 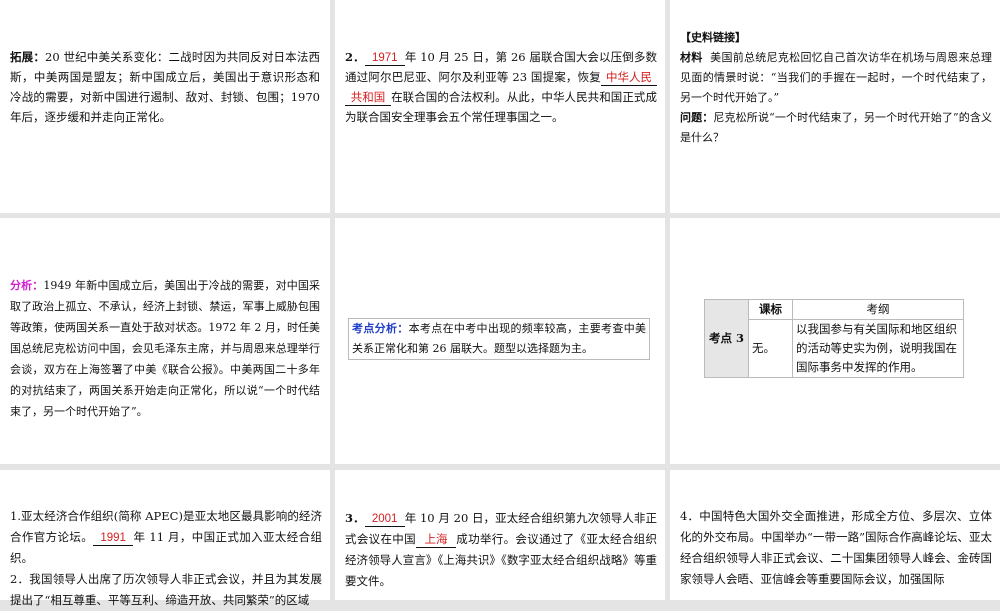 What do you see at coordinates (435, 540) in the screenshot?
I see `answer-blank: 上海` at bounding box center [435, 540].